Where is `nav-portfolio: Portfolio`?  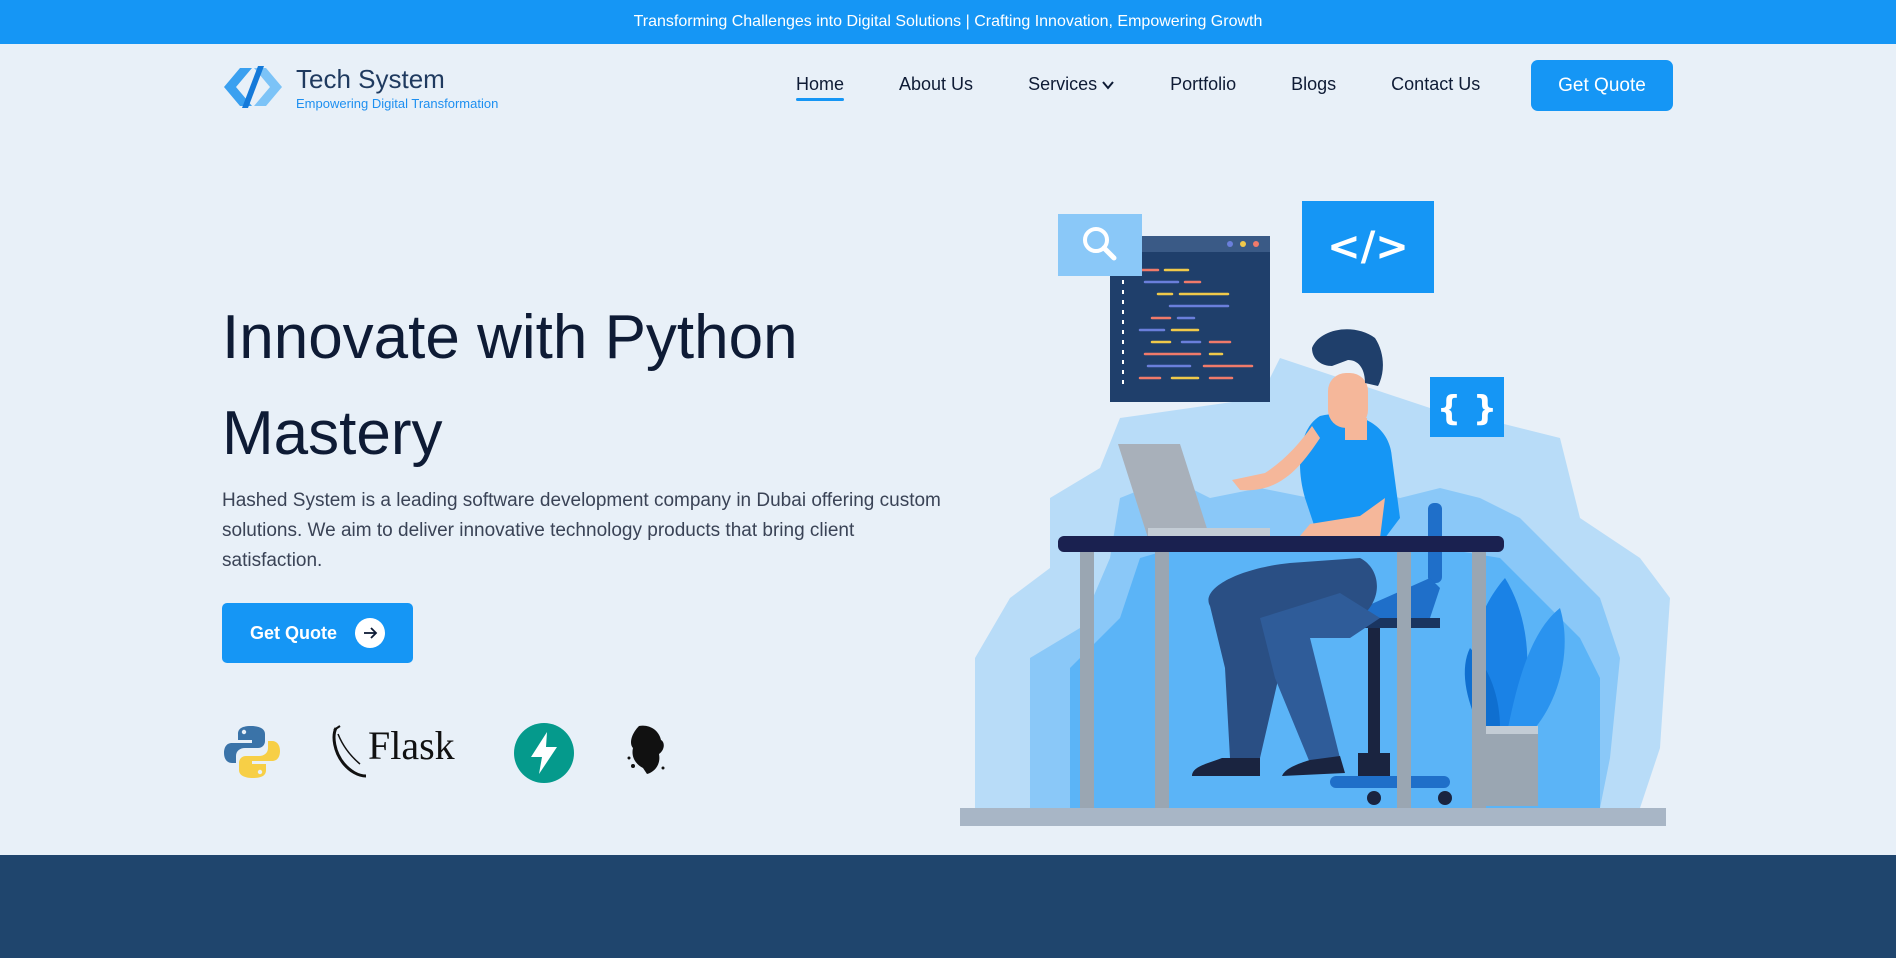 nav-portfolio: Portfolio is located at coordinates (1203, 87).